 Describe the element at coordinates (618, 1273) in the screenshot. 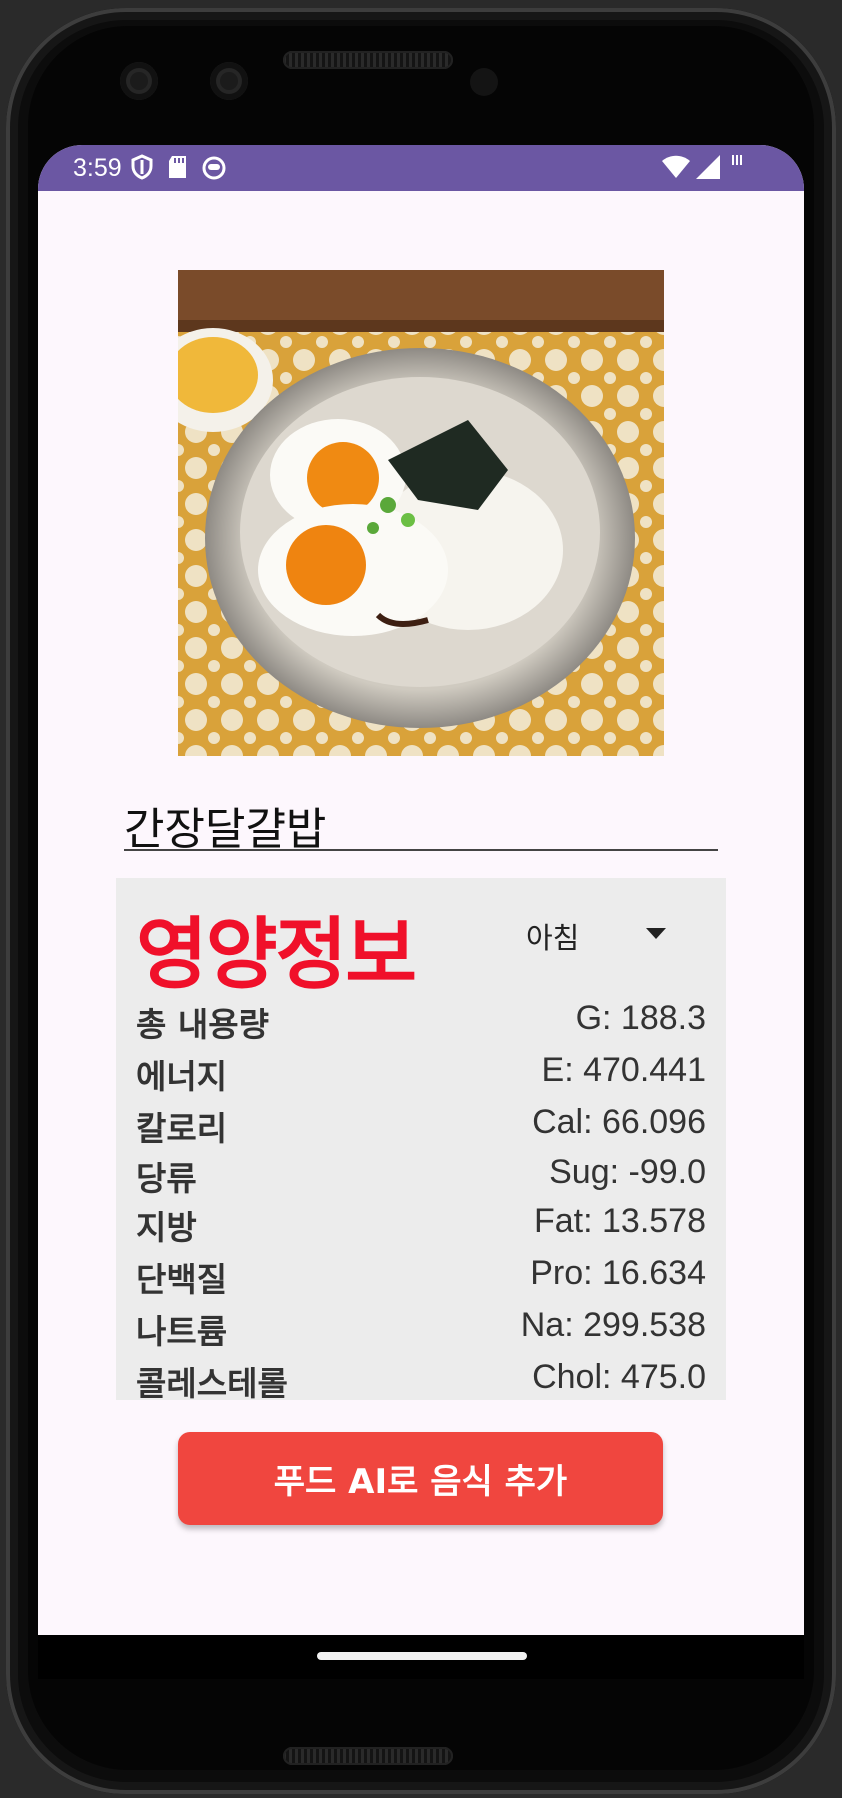

I see `nutrition-value: Pro: 16.634` at that location.